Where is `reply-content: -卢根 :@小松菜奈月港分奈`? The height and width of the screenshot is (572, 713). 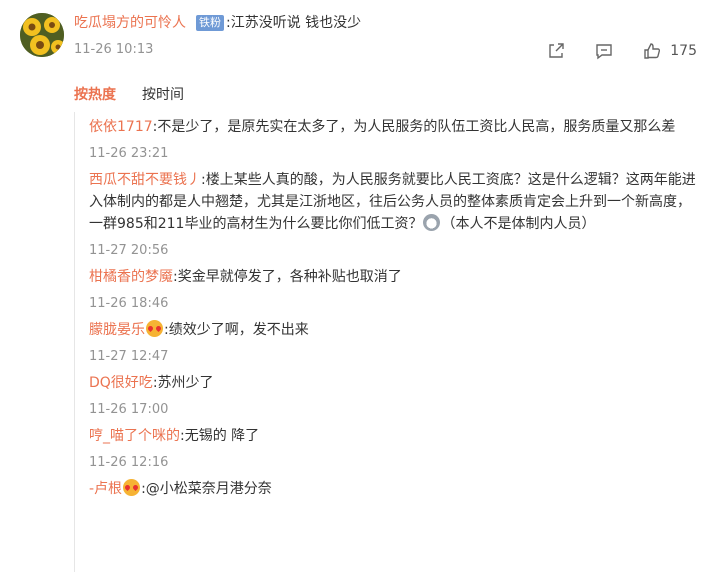 reply-content: -卢根 :@小松菜奈月港分奈 is located at coordinates (396, 489).